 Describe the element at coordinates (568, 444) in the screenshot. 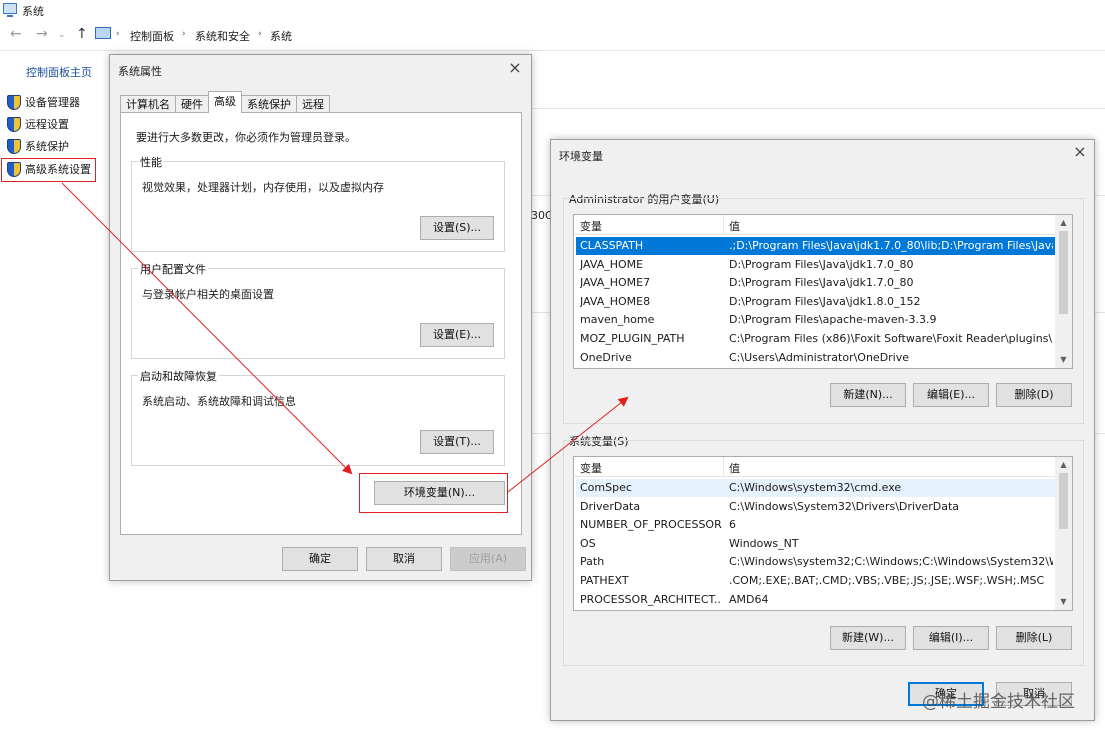

I see `arrow-env-button-to-dialog` at that location.